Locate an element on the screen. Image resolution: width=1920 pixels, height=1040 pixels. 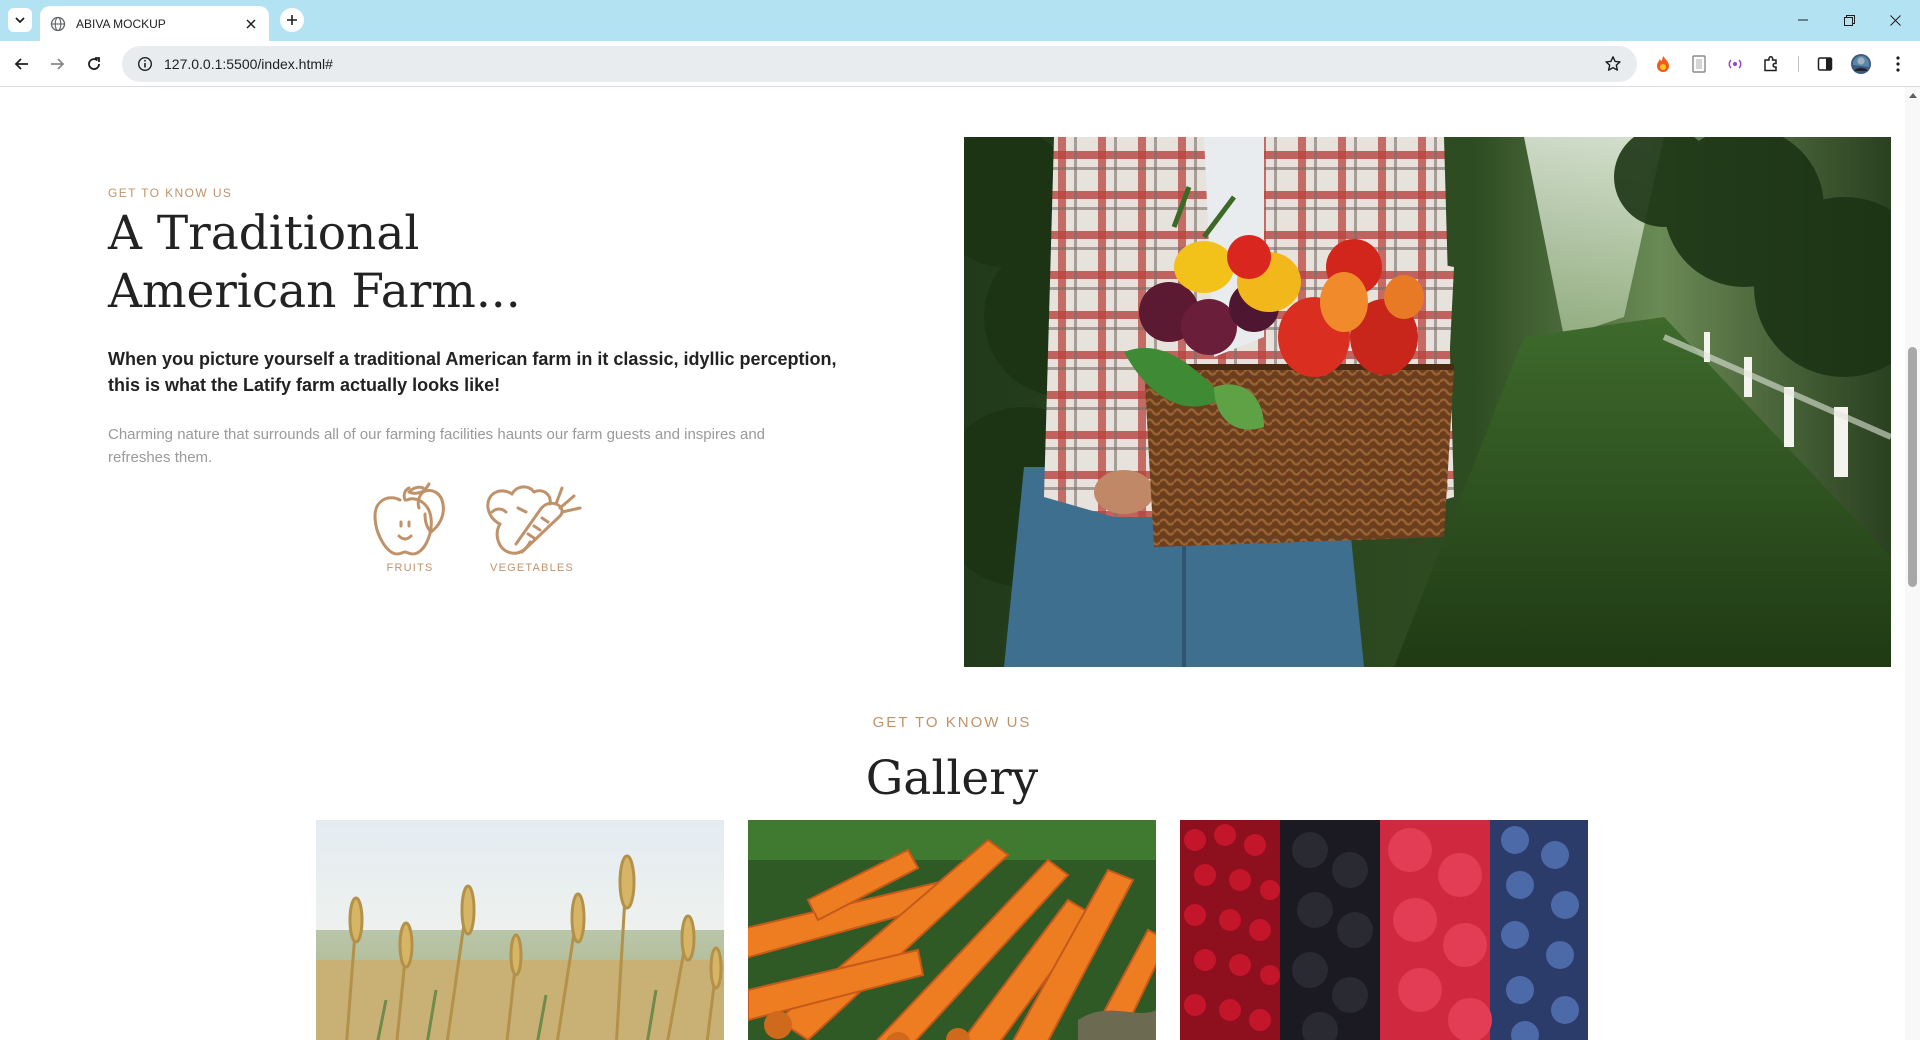
plus-icon is located at coordinates (292, 20).